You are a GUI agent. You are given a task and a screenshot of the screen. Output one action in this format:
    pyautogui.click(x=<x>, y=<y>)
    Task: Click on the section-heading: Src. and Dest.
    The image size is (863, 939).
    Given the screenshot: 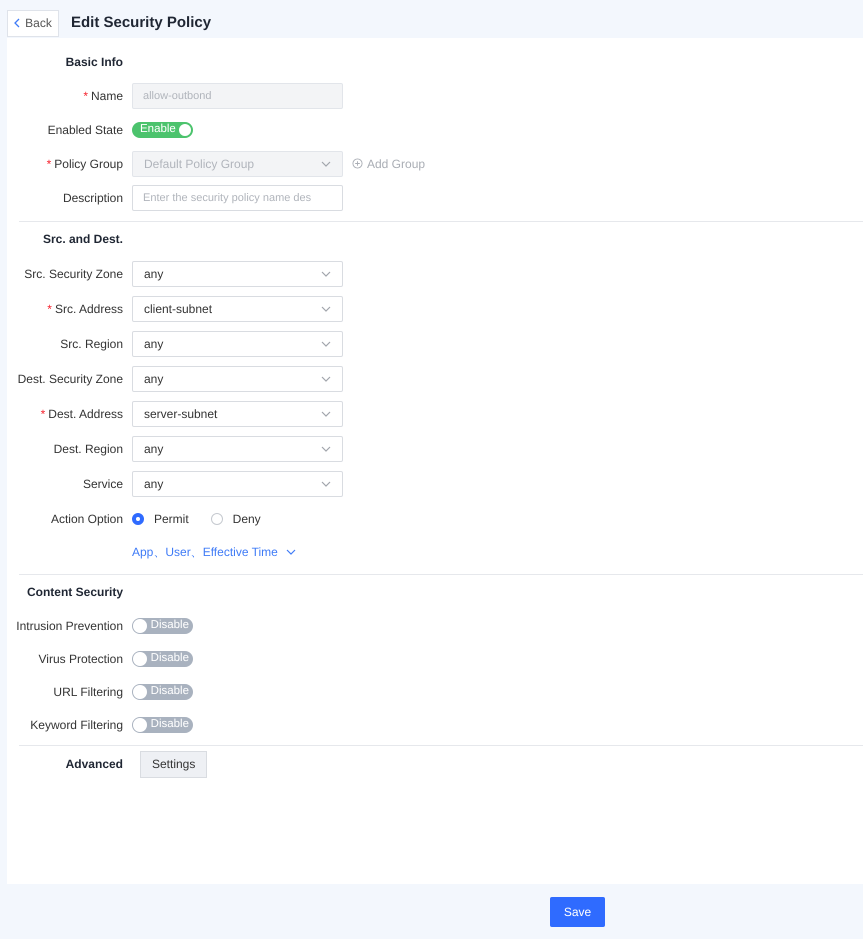 What is the action you would take?
    pyautogui.click(x=82, y=239)
    